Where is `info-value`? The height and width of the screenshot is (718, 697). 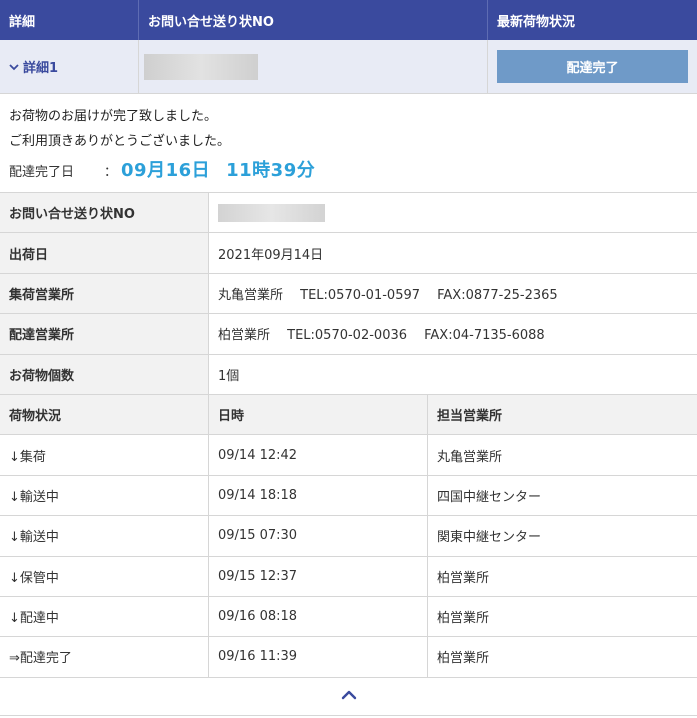 info-value is located at coordinates (453, 212).